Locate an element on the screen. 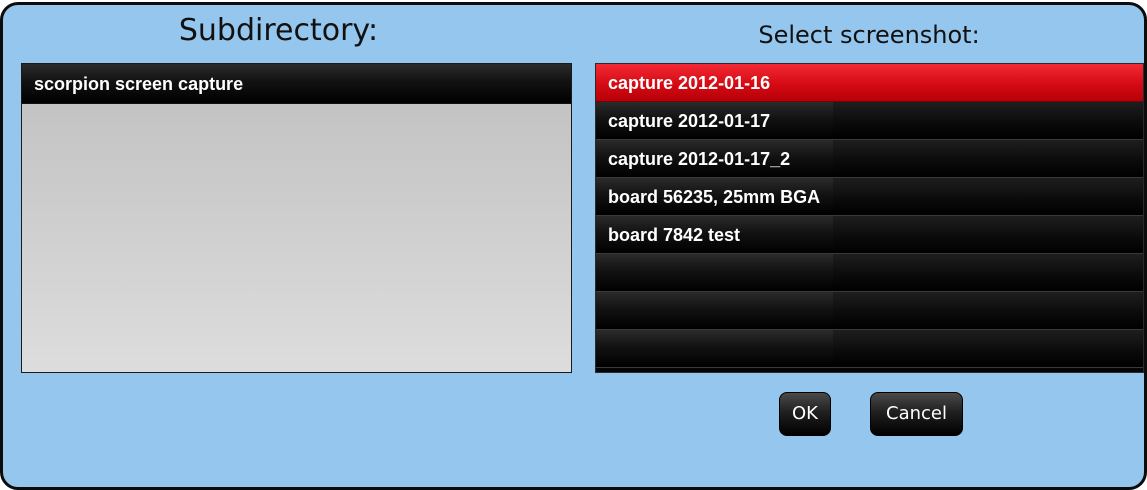  screenshot-item-board-7842-test: board 7842 test is located at coordinates (869, 235).